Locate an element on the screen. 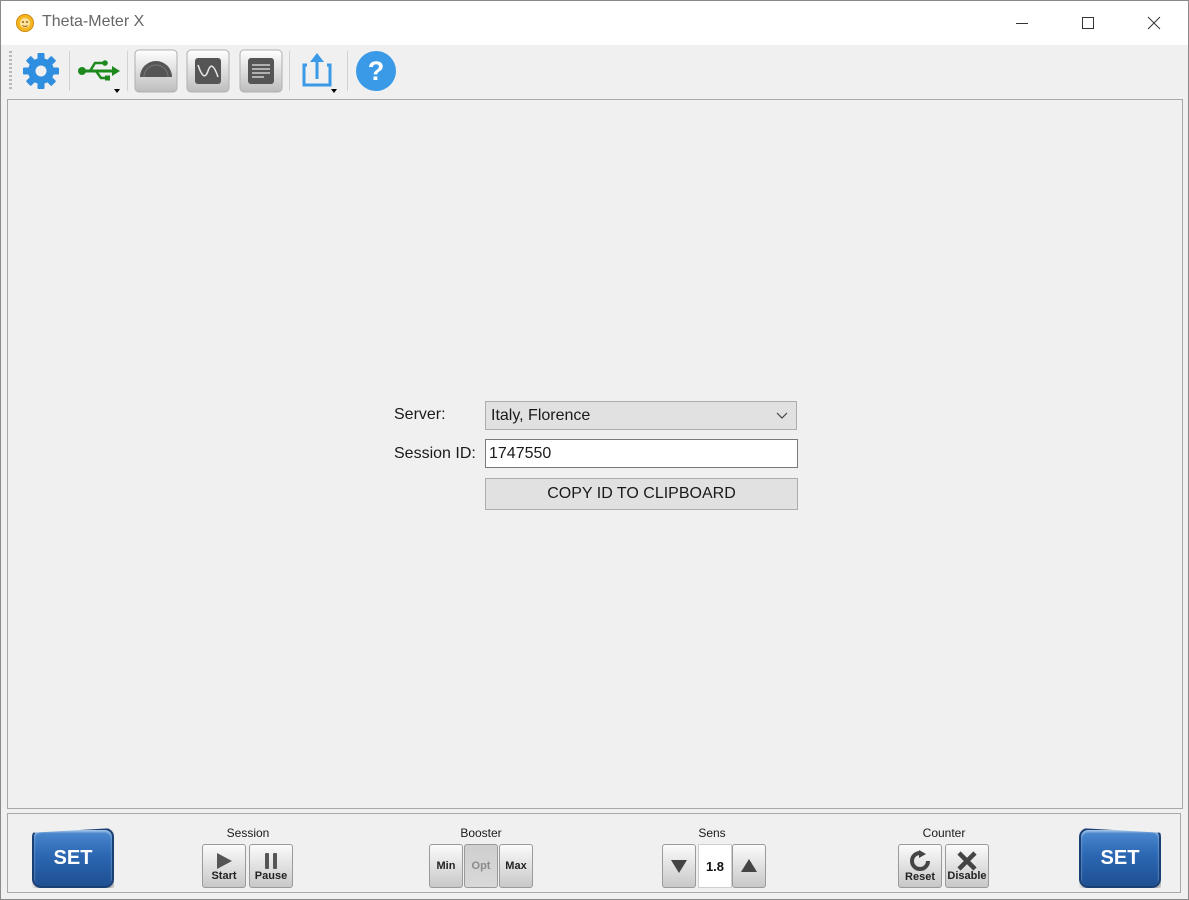 The height and width of the screenshot is (900, 1189). export-button is located at coordinates (317, 71).